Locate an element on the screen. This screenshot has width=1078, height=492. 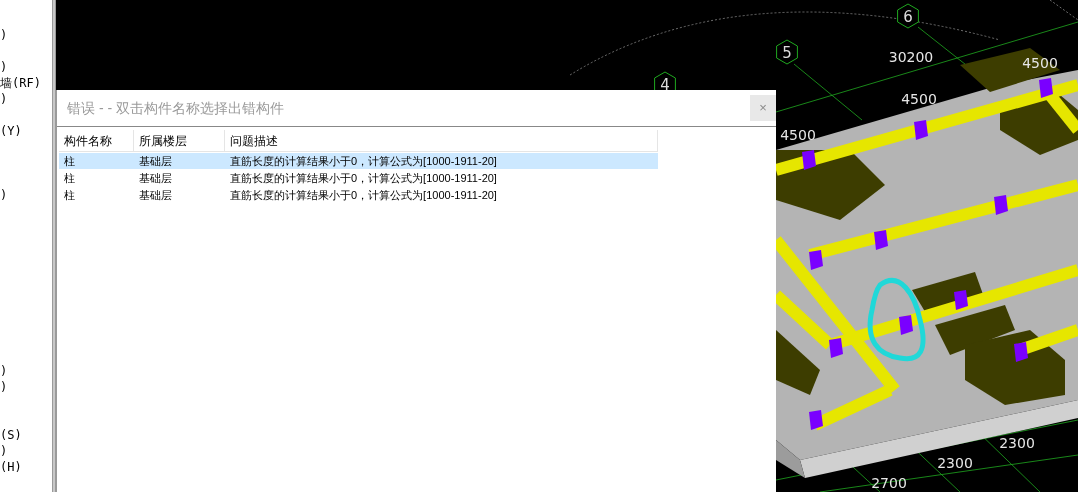
panel-text: 墙(RF) is located at coordinates (20, 83).